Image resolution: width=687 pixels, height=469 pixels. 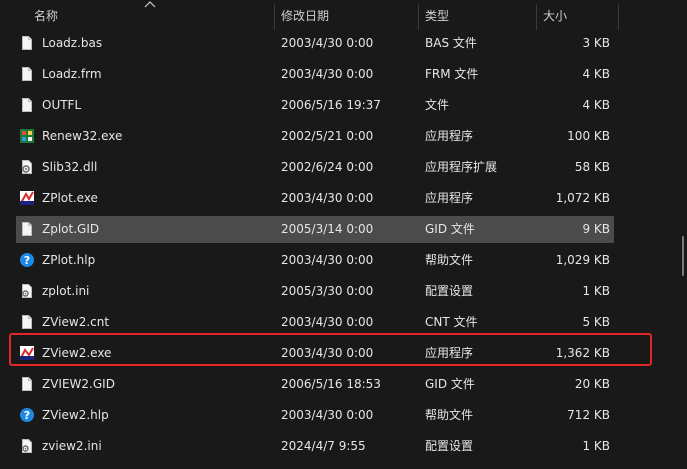 What do you see at coordinates (452, 74) in the screenshot?
I see `file-type: FRM 文件` at bounding box center [452, 74].